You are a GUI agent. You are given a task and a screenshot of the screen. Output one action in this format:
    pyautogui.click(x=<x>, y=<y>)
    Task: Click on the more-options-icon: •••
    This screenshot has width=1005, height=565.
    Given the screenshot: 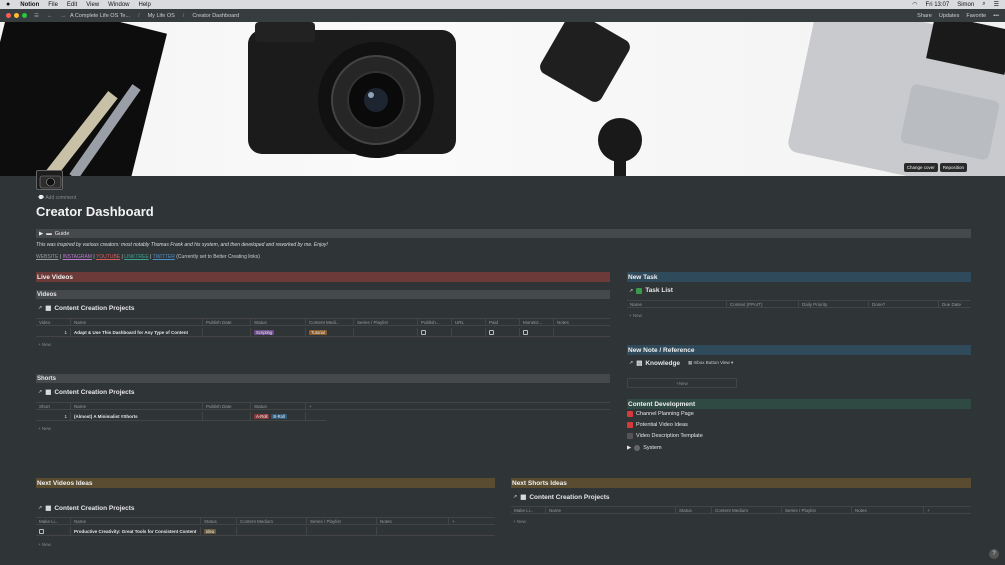 What is the action you would take?
    pyautogui.click(x=996, y=16)
    